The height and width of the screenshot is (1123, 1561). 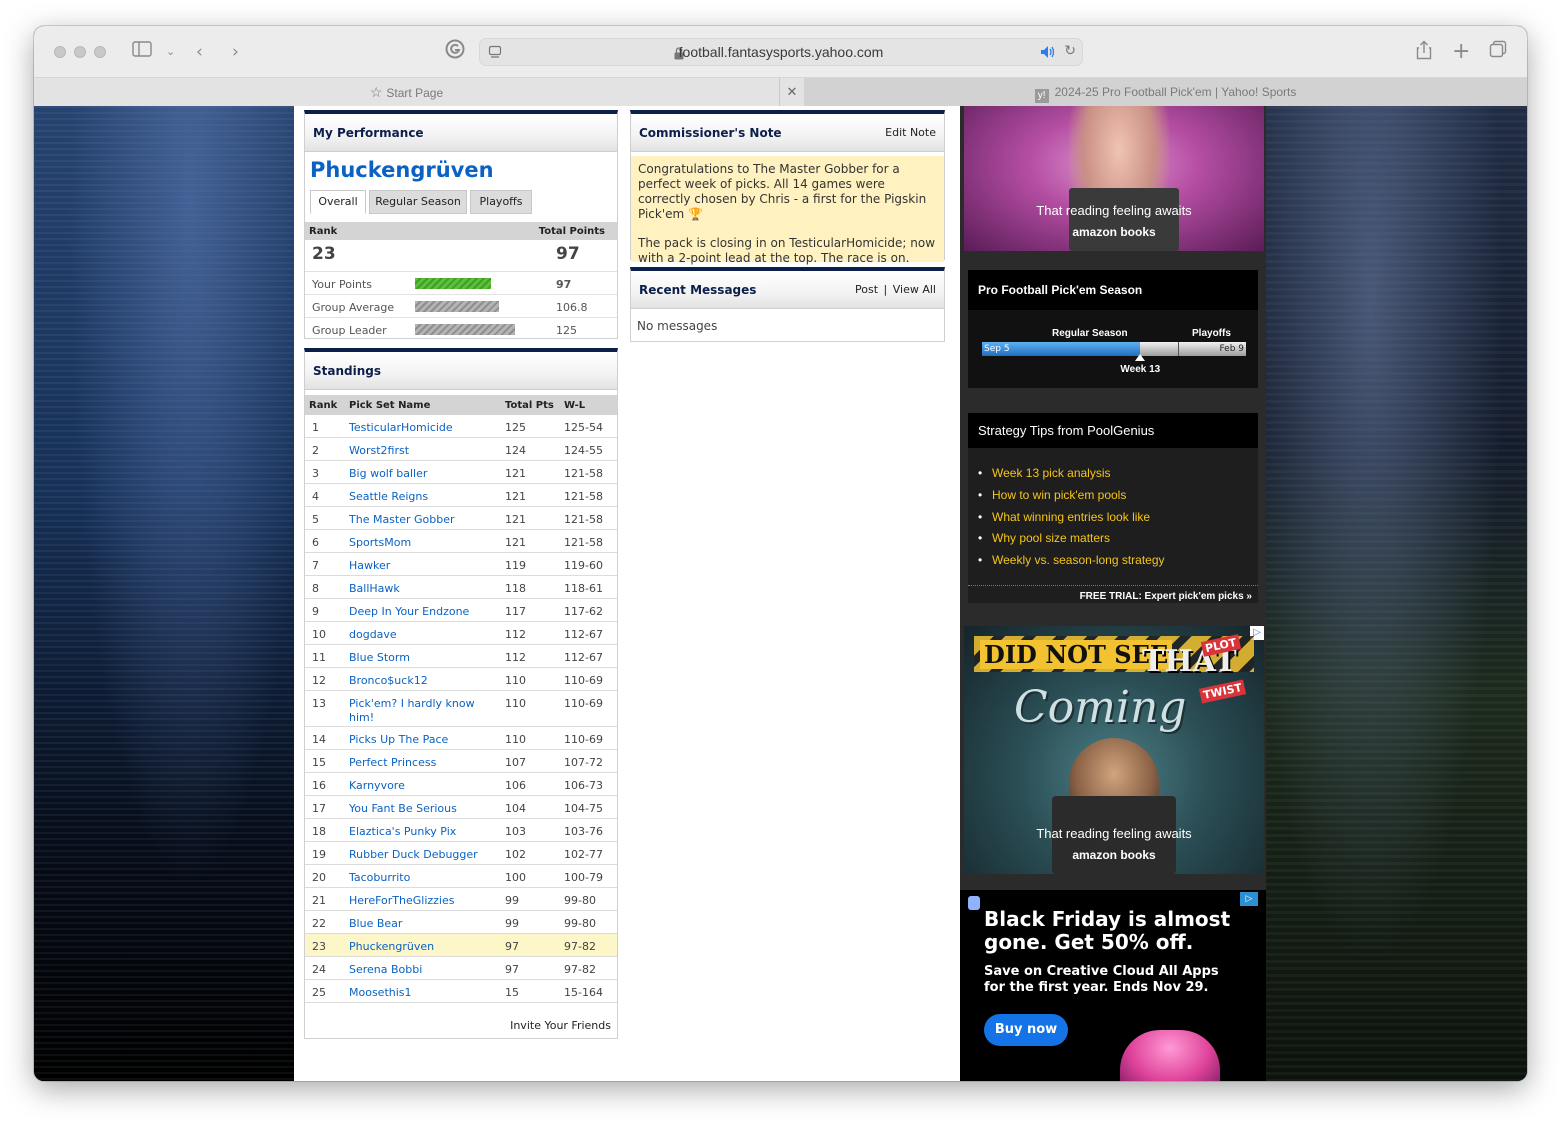 I want to click on free-trial-link: FREE TRIAL: Expert pick'em picks », so click(x=1113, y=593).